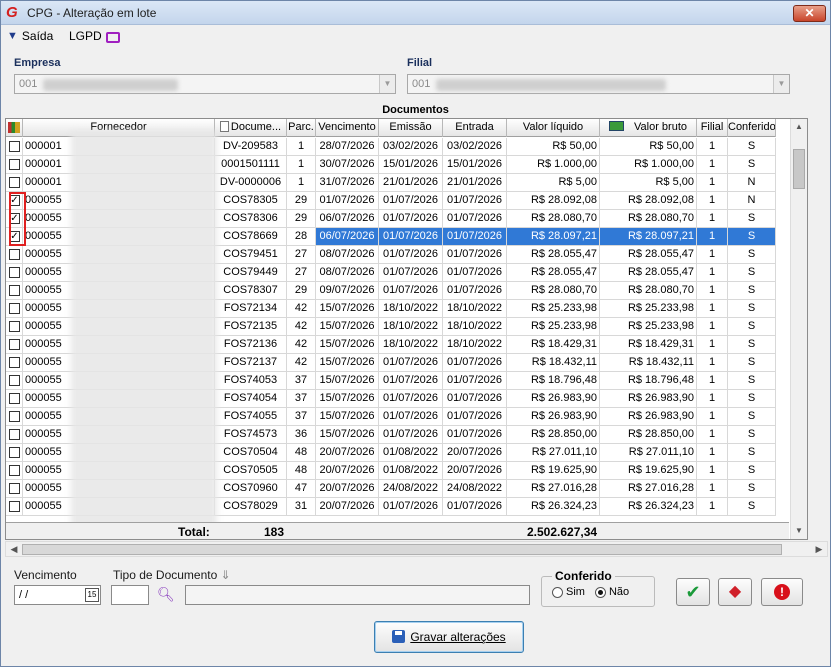 Image resolution: width=831 pixels, height=667 pixels. Describe the element at coordinates (712, 128) in the screenshot. I see `header-filial: Filial` at that location.